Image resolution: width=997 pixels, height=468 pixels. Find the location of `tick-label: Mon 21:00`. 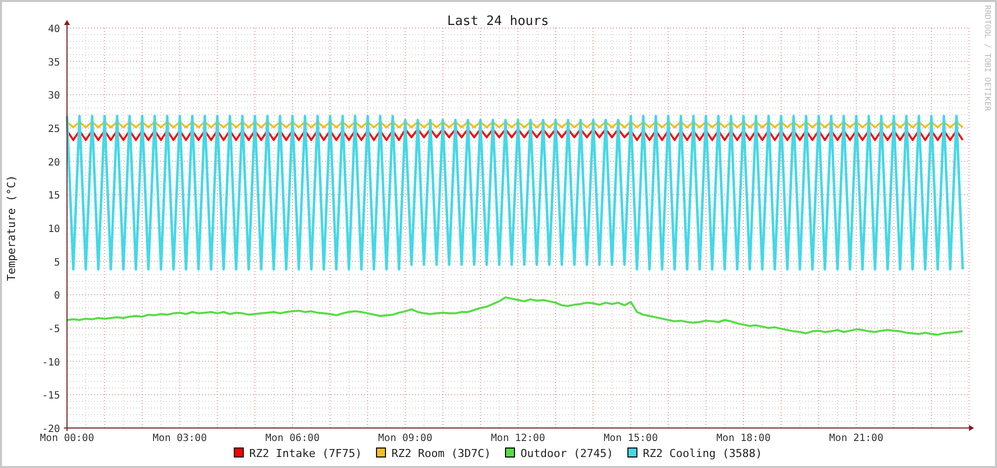

tick-label: Mon 21:00 is located at coordinates (856, 438).